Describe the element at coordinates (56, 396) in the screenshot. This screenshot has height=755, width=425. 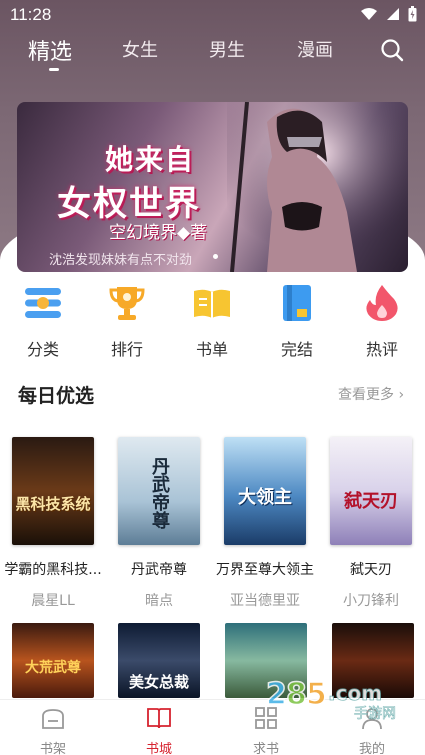
I see `section-title: 每日优选` at that location.